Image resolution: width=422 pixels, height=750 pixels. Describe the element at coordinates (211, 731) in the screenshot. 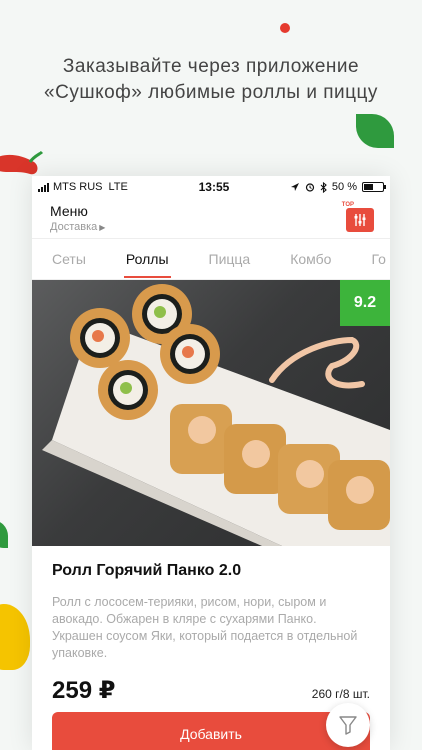

I see `add-to-cart-button: Добавить` at that location.